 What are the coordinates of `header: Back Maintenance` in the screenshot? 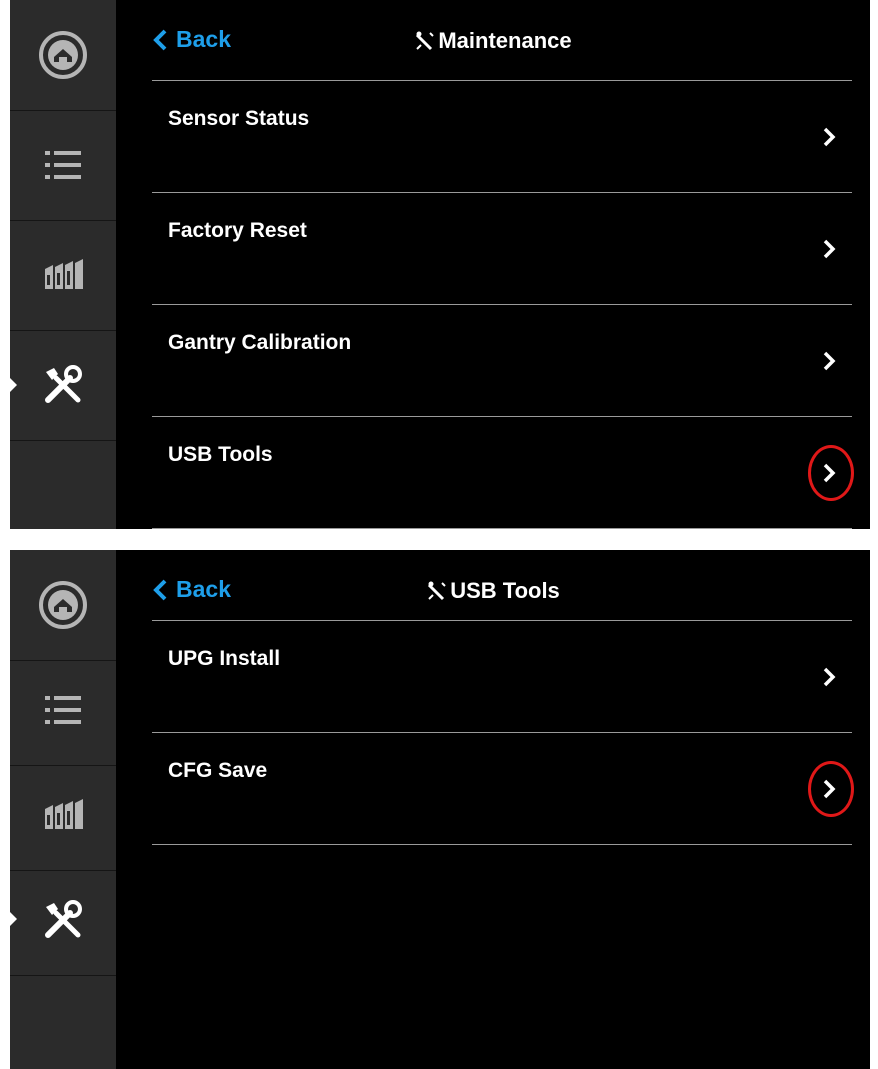 It's located at (493, 39).